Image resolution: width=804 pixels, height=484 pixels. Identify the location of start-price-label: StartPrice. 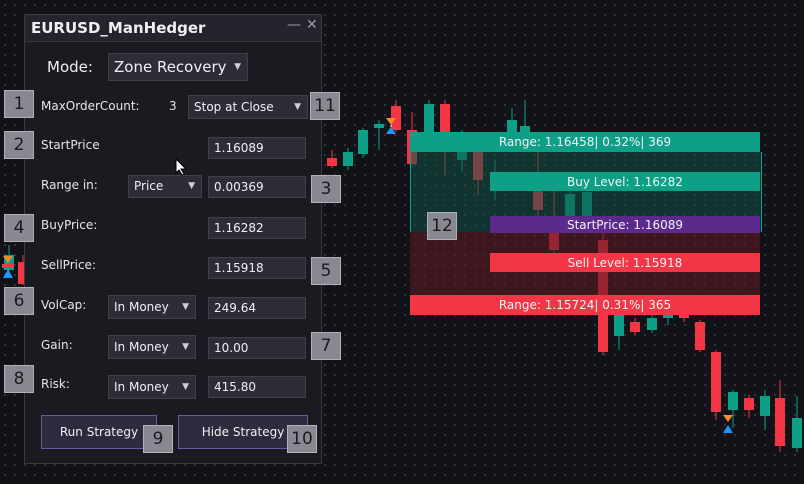
(70, 145).